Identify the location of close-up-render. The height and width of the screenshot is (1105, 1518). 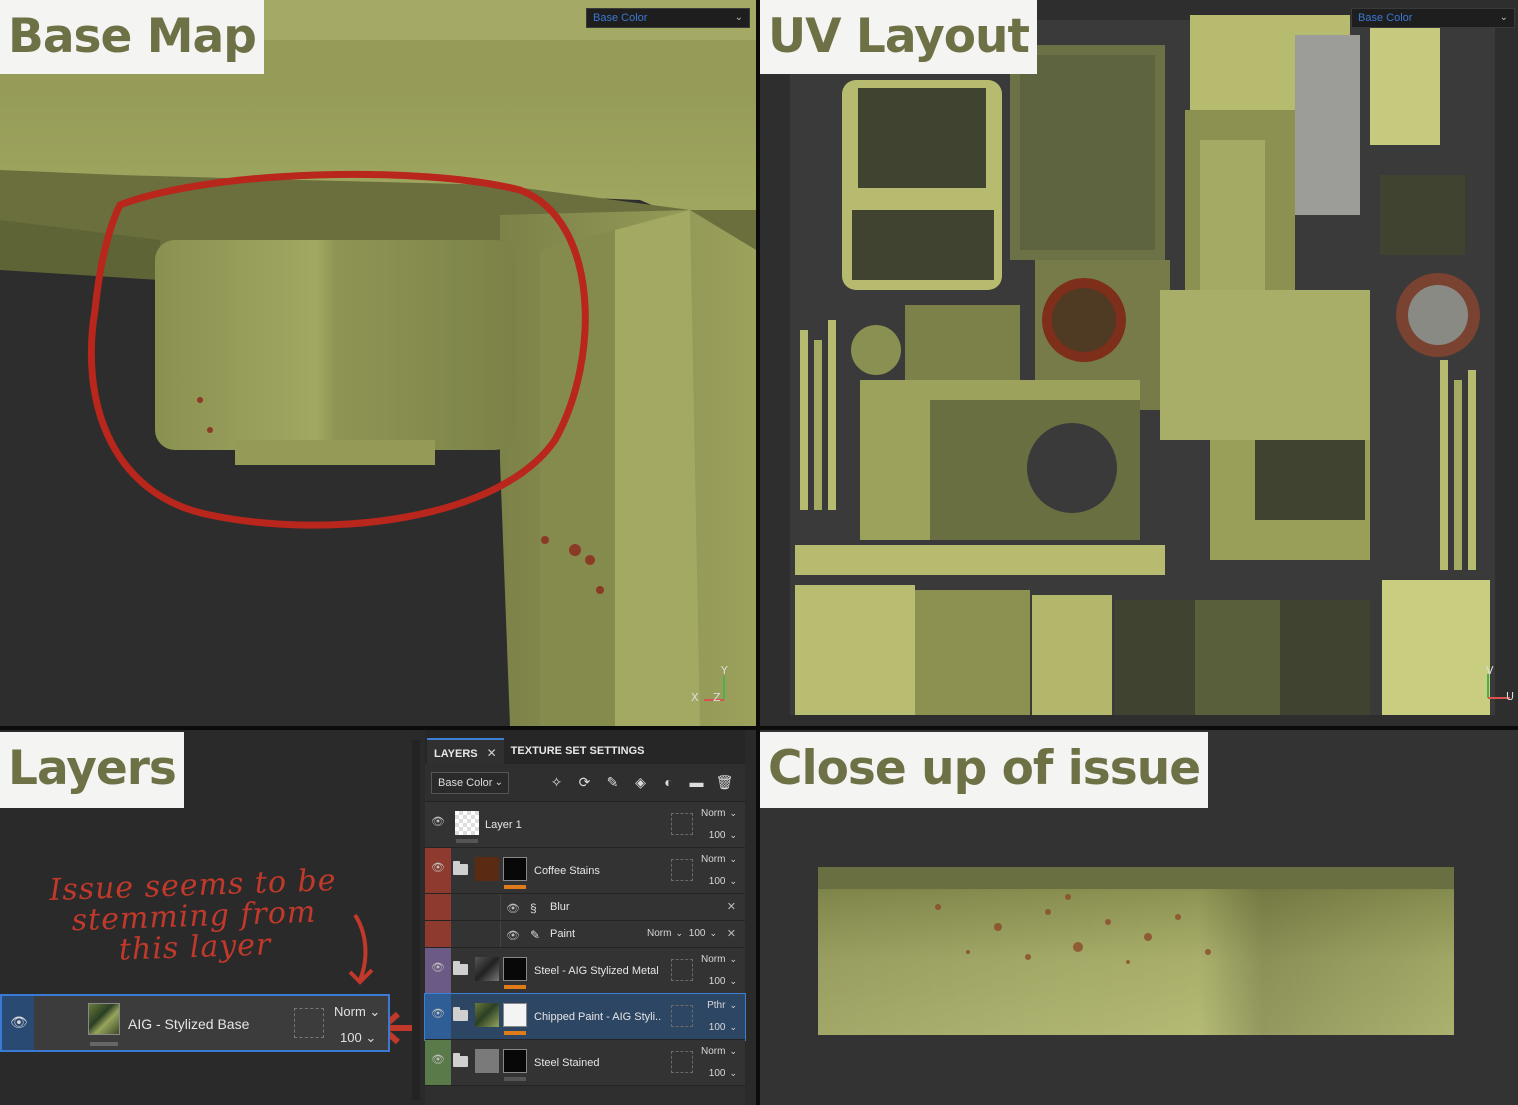
(1136, 951).